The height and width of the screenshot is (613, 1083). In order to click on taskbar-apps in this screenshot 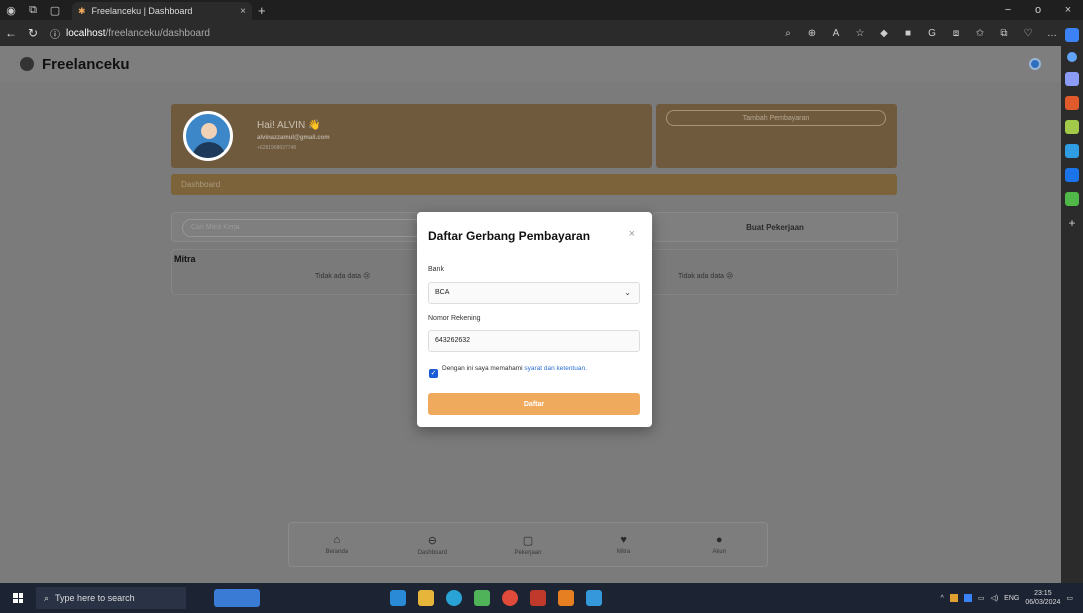, I will do `click(496, 598)`.